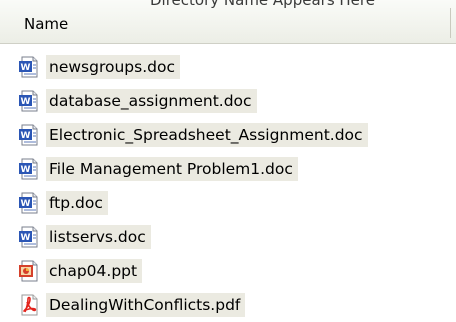 The height and width of the screenshot is (322, 456). Describe the element at coordinates (262, 4) in the screenshot. I see `truncated-title-text: Directory Name Appears Here` at that location.